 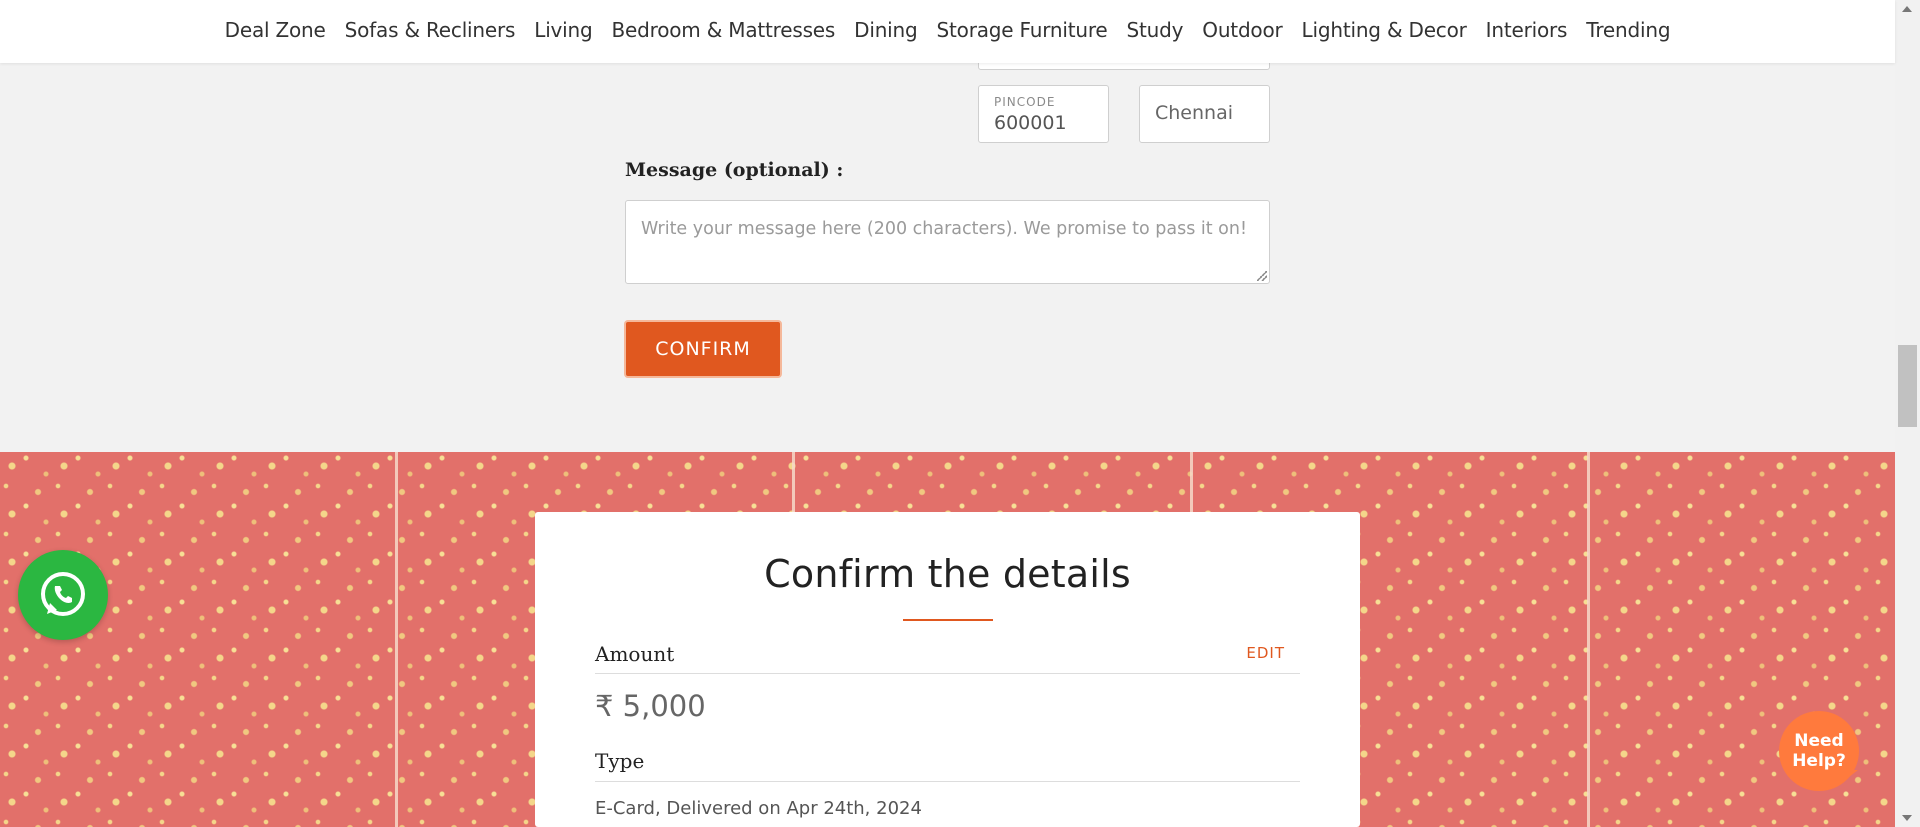 I want to click on nav-item-sofas-recliners: Sofas & Recliners, so click(x=430, y=30).